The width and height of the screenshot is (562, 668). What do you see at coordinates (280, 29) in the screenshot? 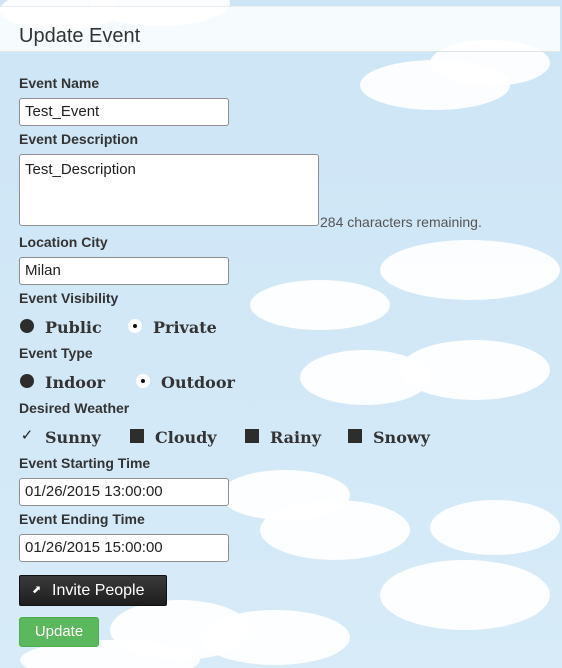
I see `panel-header: Update Event` at bounding box center [280, 29].